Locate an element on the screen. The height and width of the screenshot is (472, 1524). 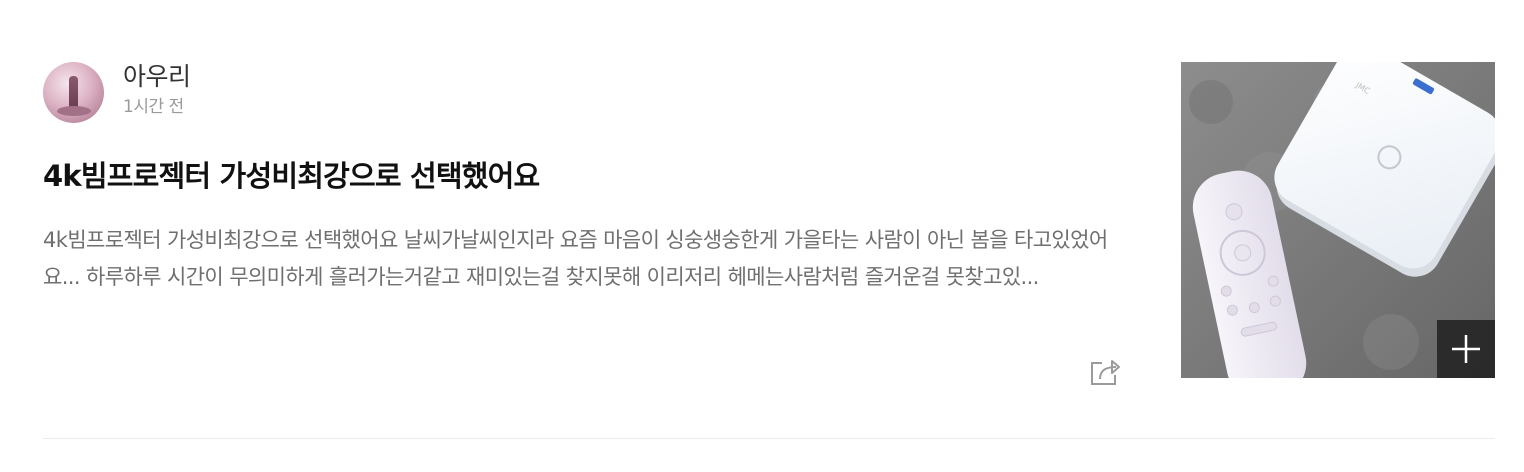
add-button is located at coordinates (1466, 349).